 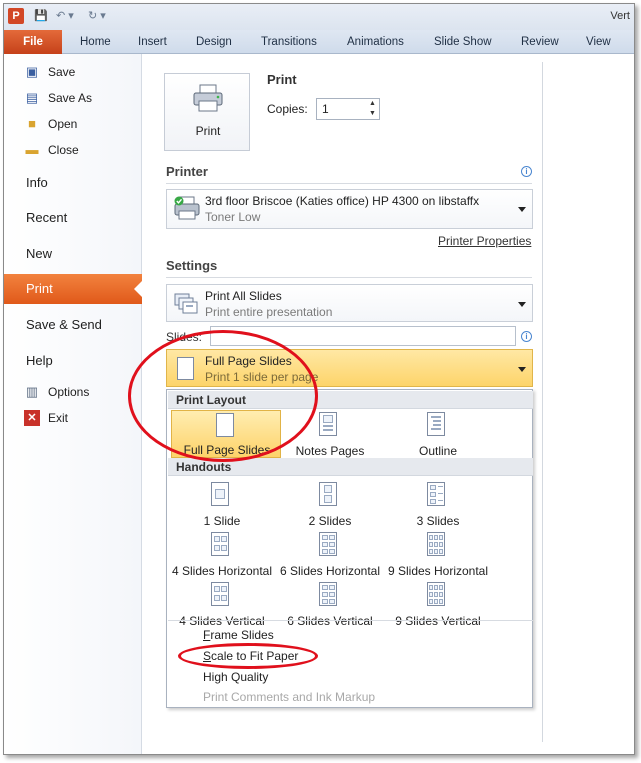 What do you see at coordinates (282, 79) in the screenshot?
I see `print-heading: Print` at bounding box center [282, 79].